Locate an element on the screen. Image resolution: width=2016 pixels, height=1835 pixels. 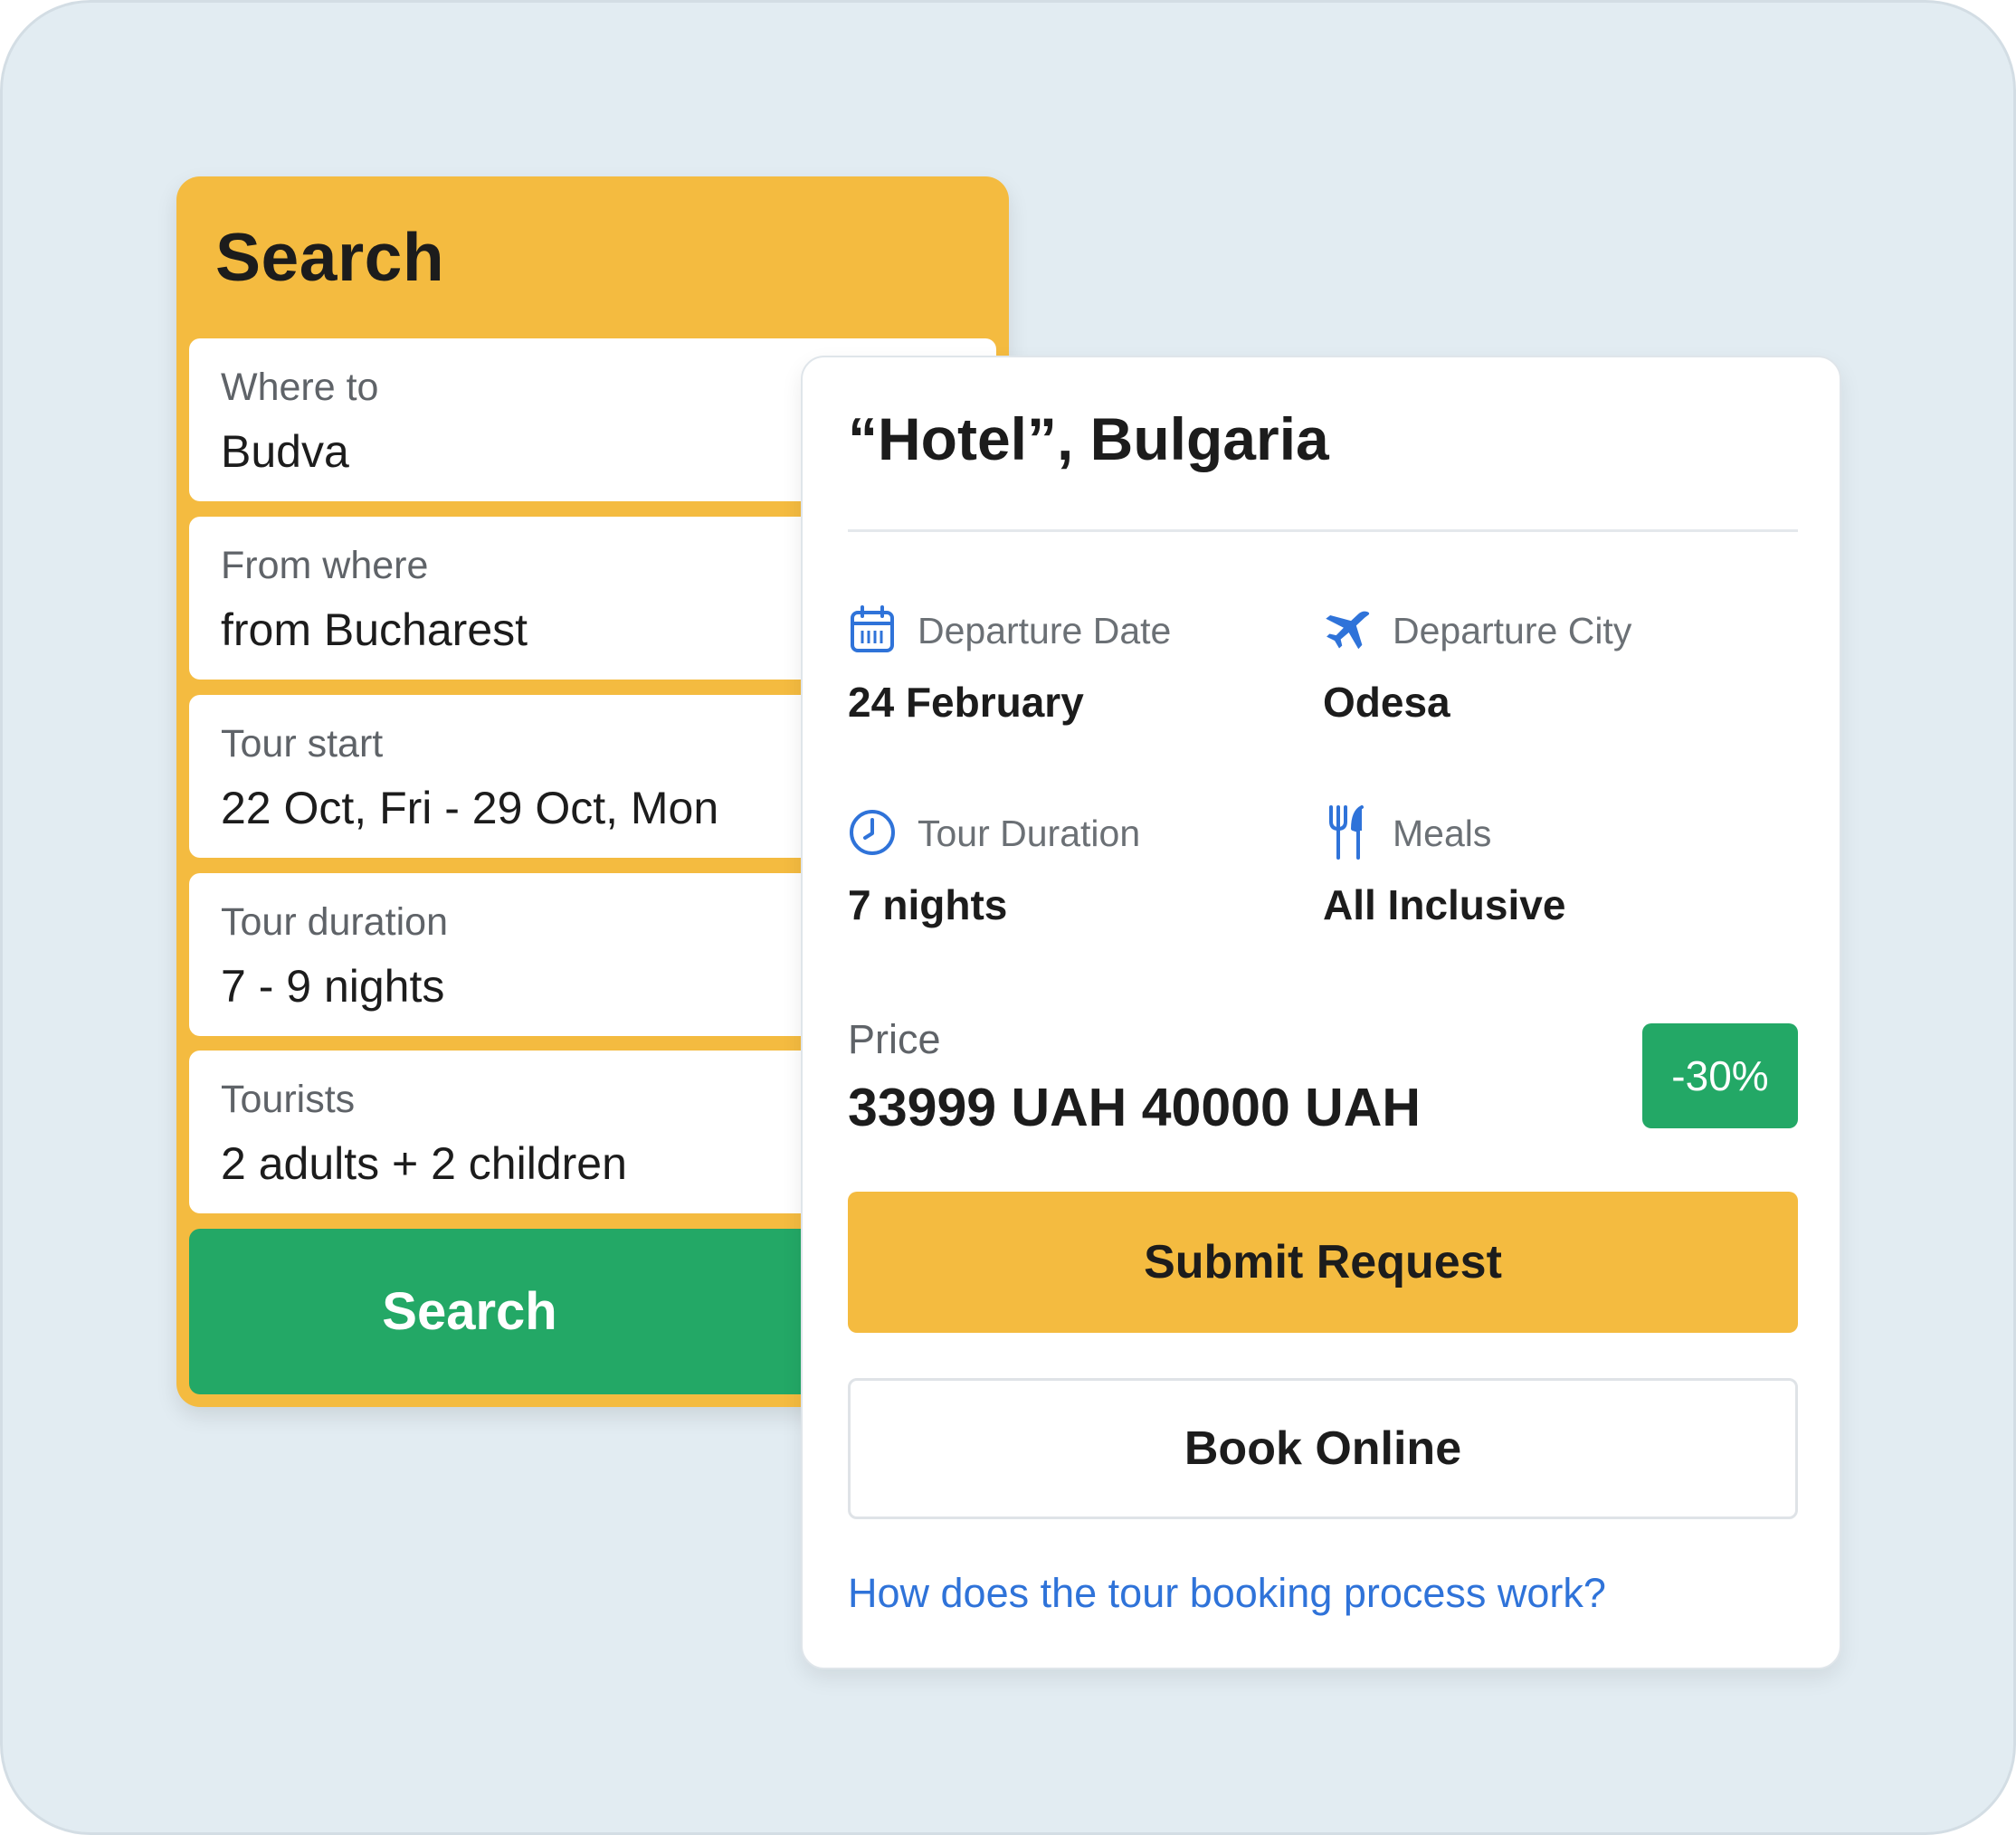
search-button-label: Search is located at coordinates (470, 1312).